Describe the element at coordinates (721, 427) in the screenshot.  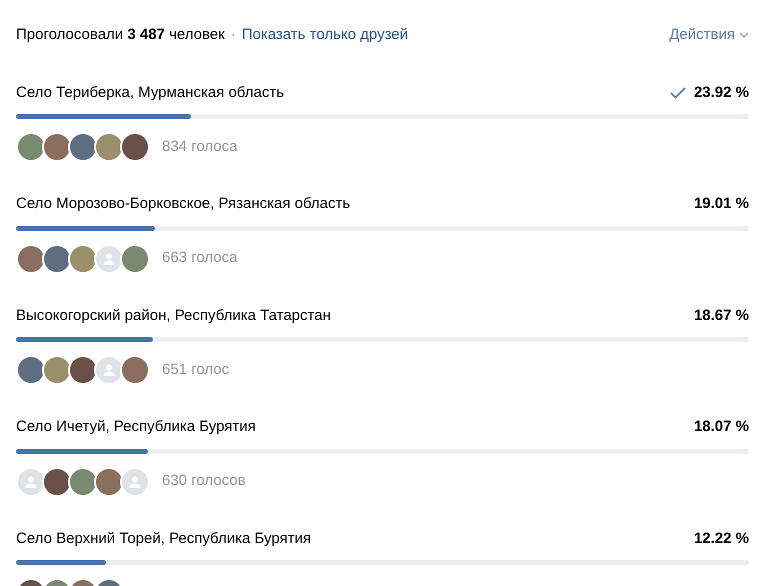
I see `option-percent: 18.07 %` at that location.